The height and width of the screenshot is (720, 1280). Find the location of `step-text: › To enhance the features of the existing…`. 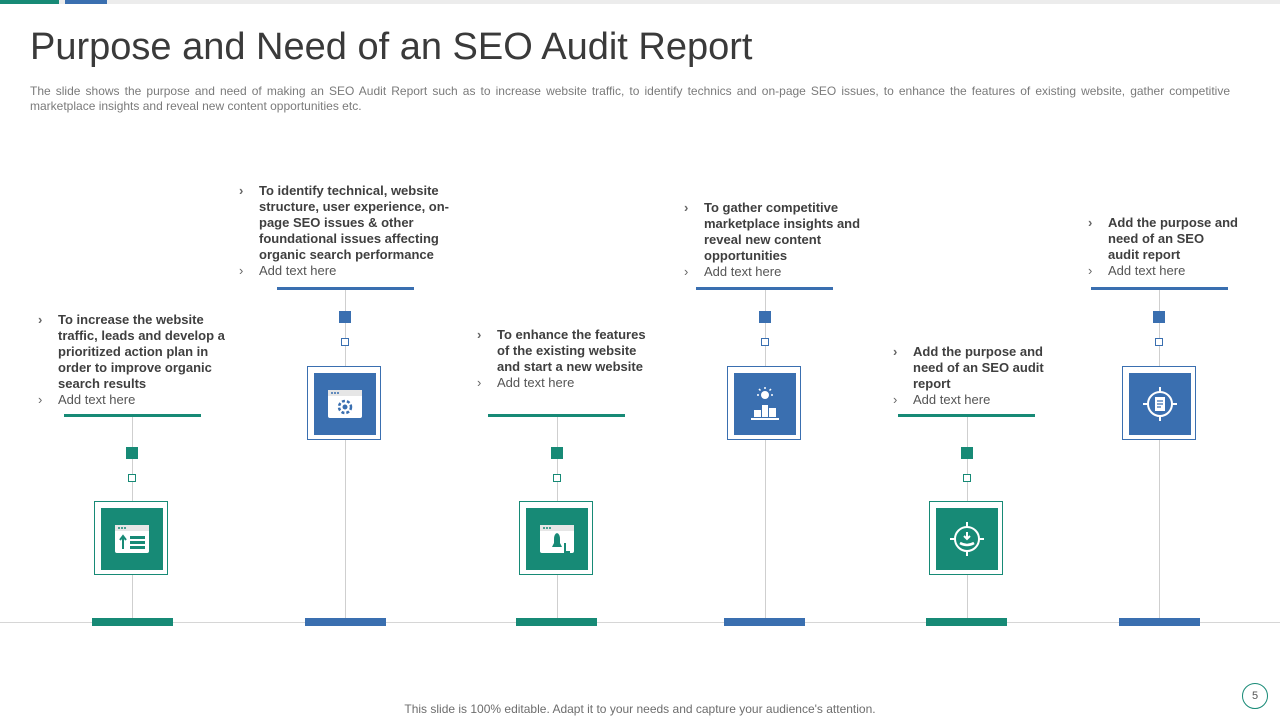

step-text: › To enhance the features of the existing… is located at coordinates (562, 359).